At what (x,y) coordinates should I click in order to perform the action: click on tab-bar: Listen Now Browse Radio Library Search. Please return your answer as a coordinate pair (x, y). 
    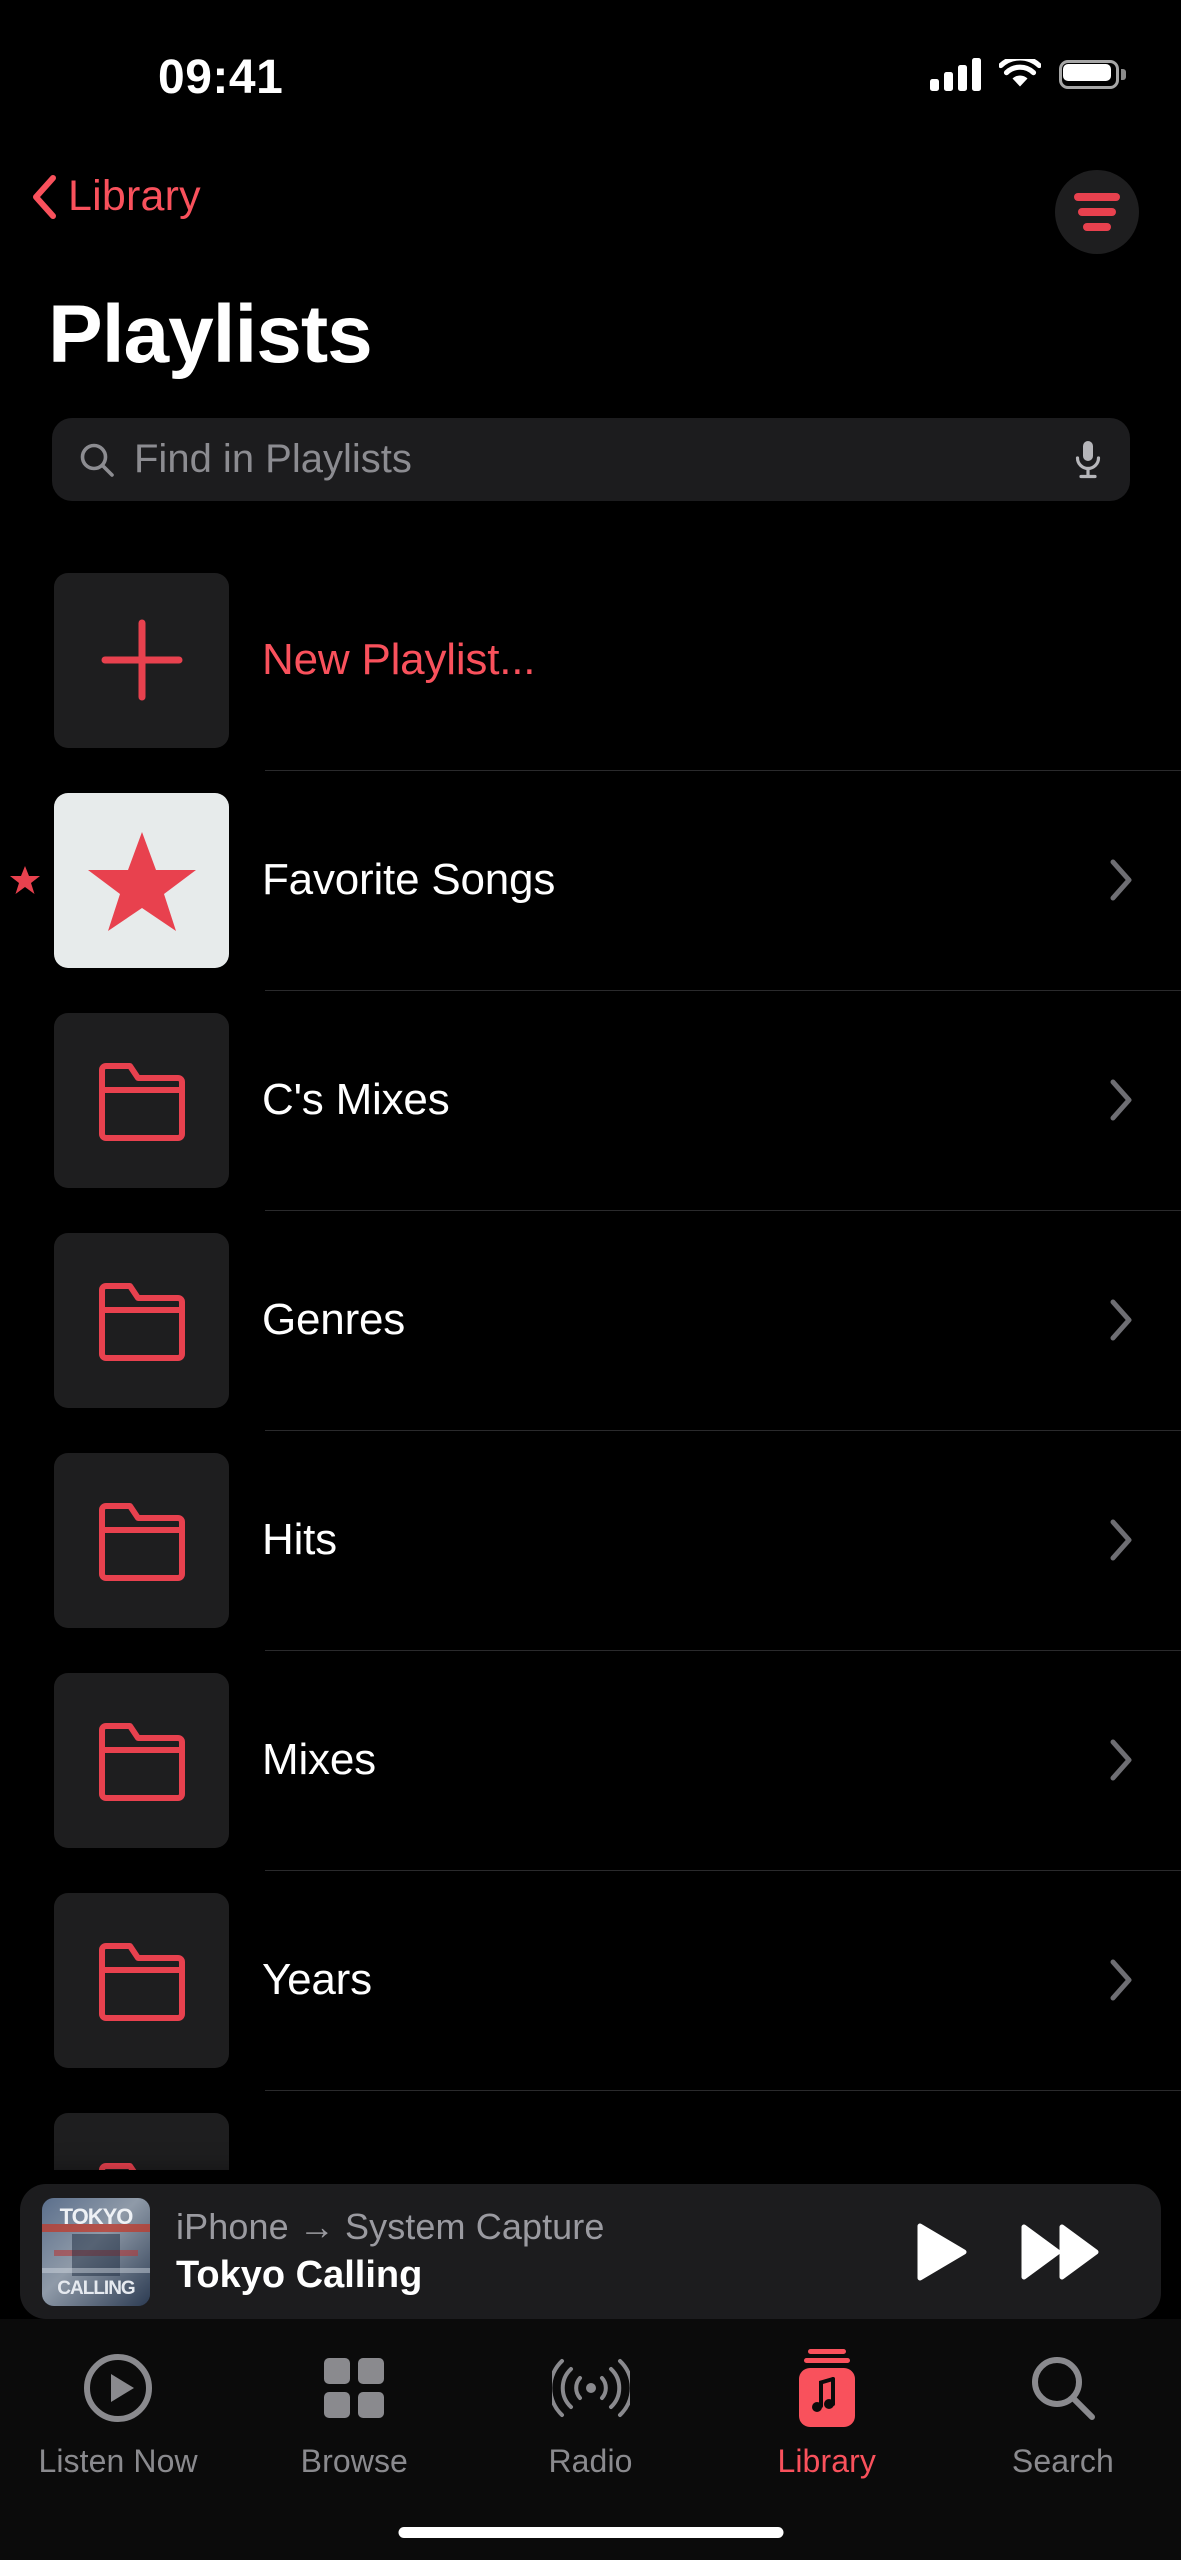
    Looking at the image, I should click on (590, 2439).